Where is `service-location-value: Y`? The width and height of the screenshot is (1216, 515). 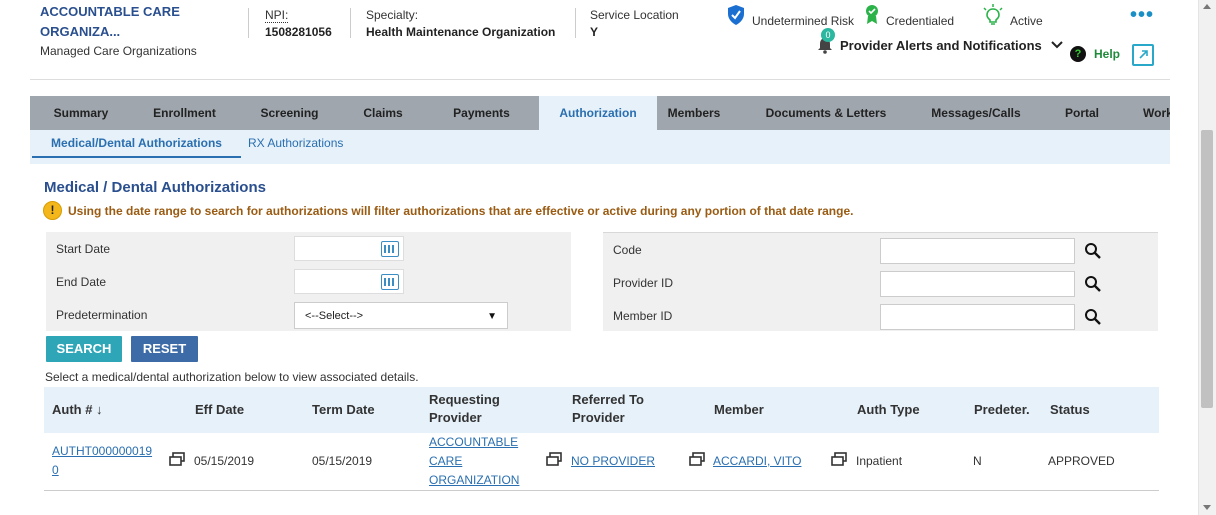 service-location-value: Y is located at coordinates (594, 32).